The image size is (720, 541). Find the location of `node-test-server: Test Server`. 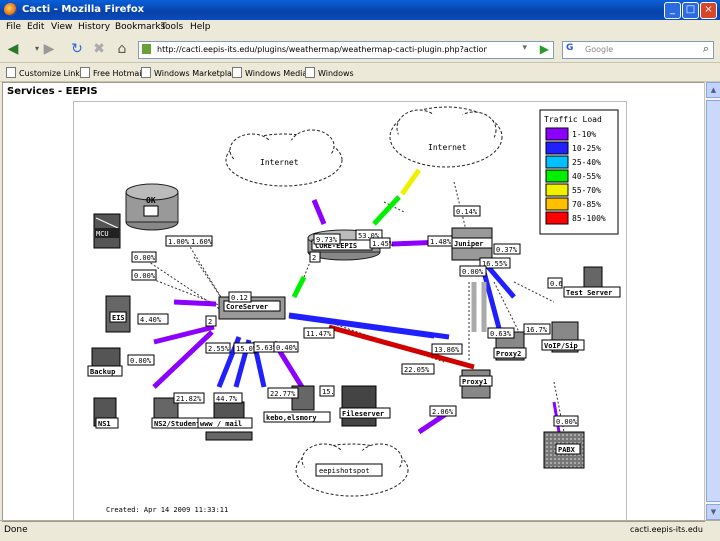

node-test-server: Test Server is located at coordinates (592, 282).